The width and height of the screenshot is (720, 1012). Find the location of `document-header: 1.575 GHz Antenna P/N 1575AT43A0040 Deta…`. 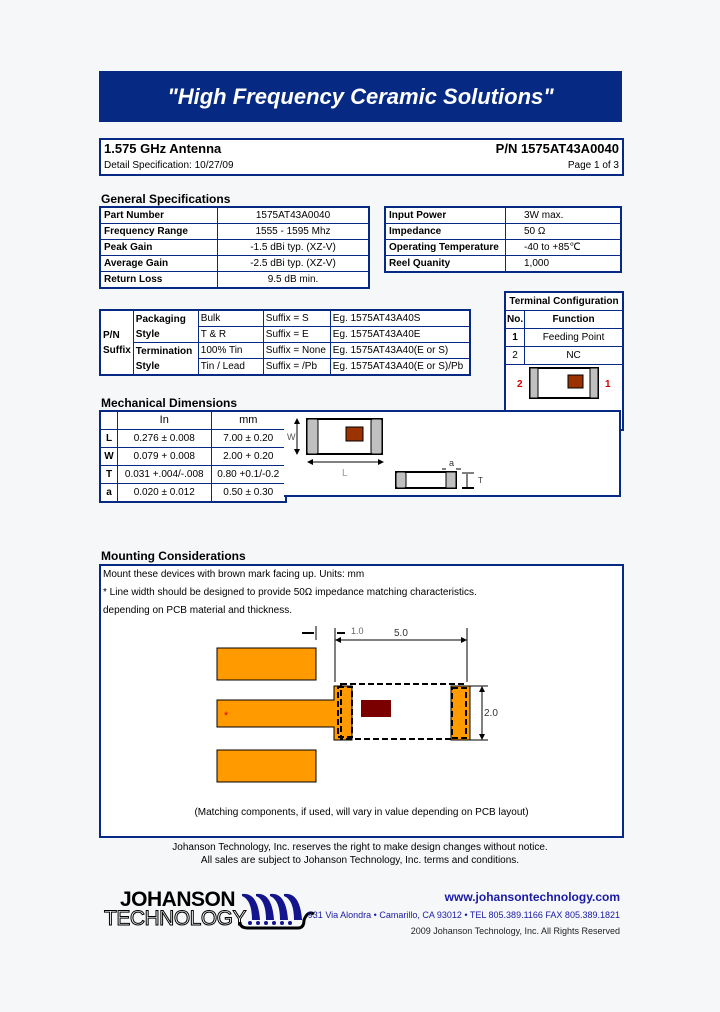

document-header: 1.575 GHz Antenna P/N 1575AT43A0040 Deta… is located at coordinates (361, 157).